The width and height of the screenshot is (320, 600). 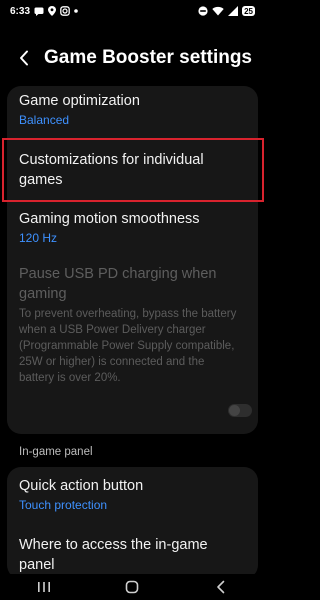 What do you see at coordinates (203, 11) in the screenshot?
I see `dnd-icon` at bounding box center [203, 11].